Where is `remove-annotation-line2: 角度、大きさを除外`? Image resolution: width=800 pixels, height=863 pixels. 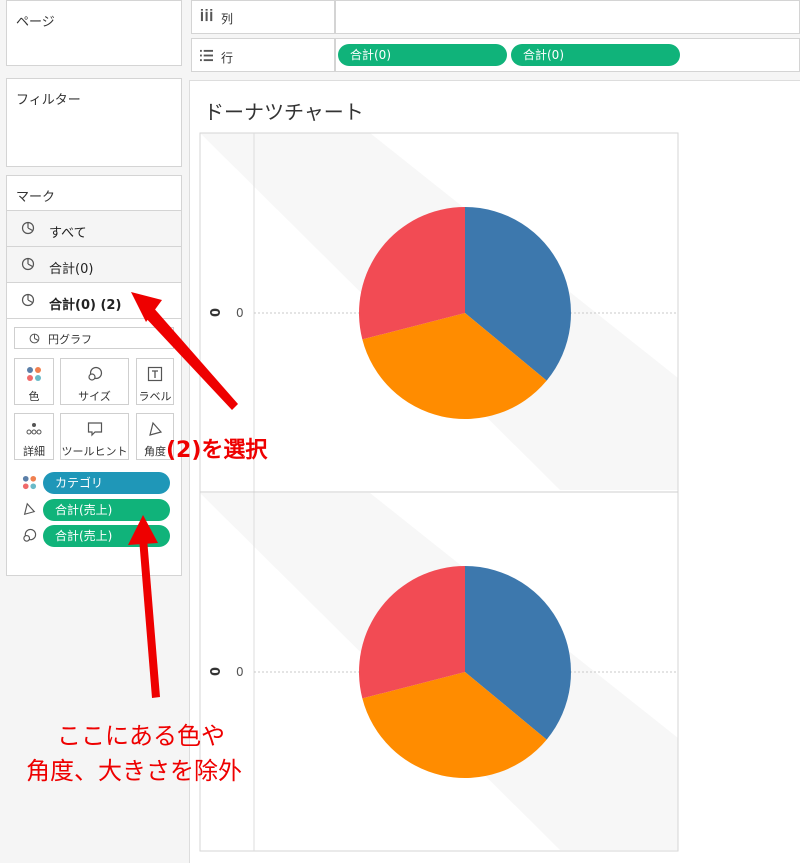
remove-annotation-line2: 角度、大きさを除外 is located at coordinates (134, 771).